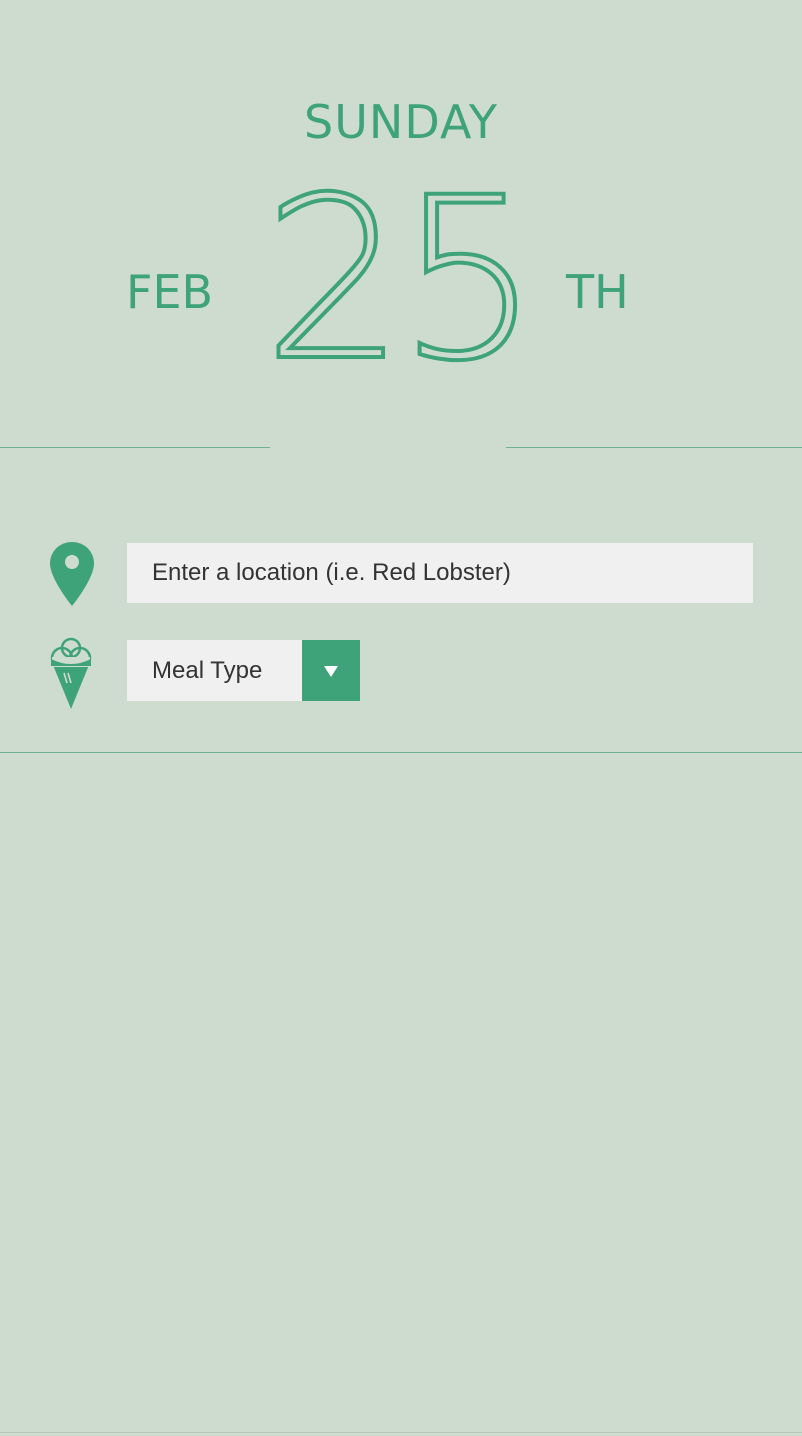  Describe the element at coordinates (170, 292) in the screenshot. I see `month-label: FEB` at that location.